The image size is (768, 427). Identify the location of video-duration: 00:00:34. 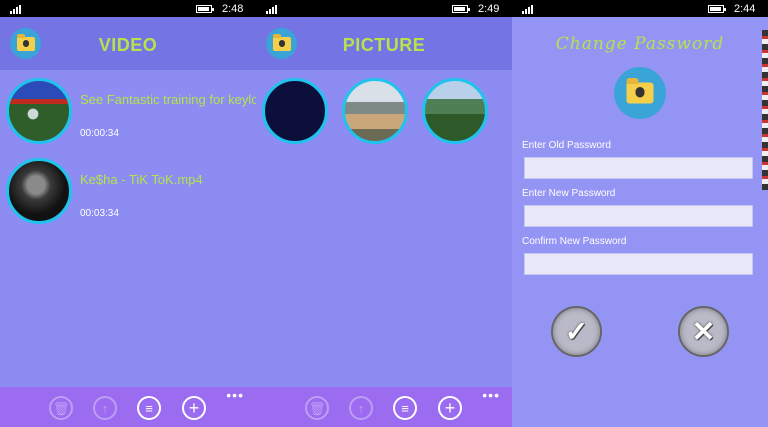
(99, 133).